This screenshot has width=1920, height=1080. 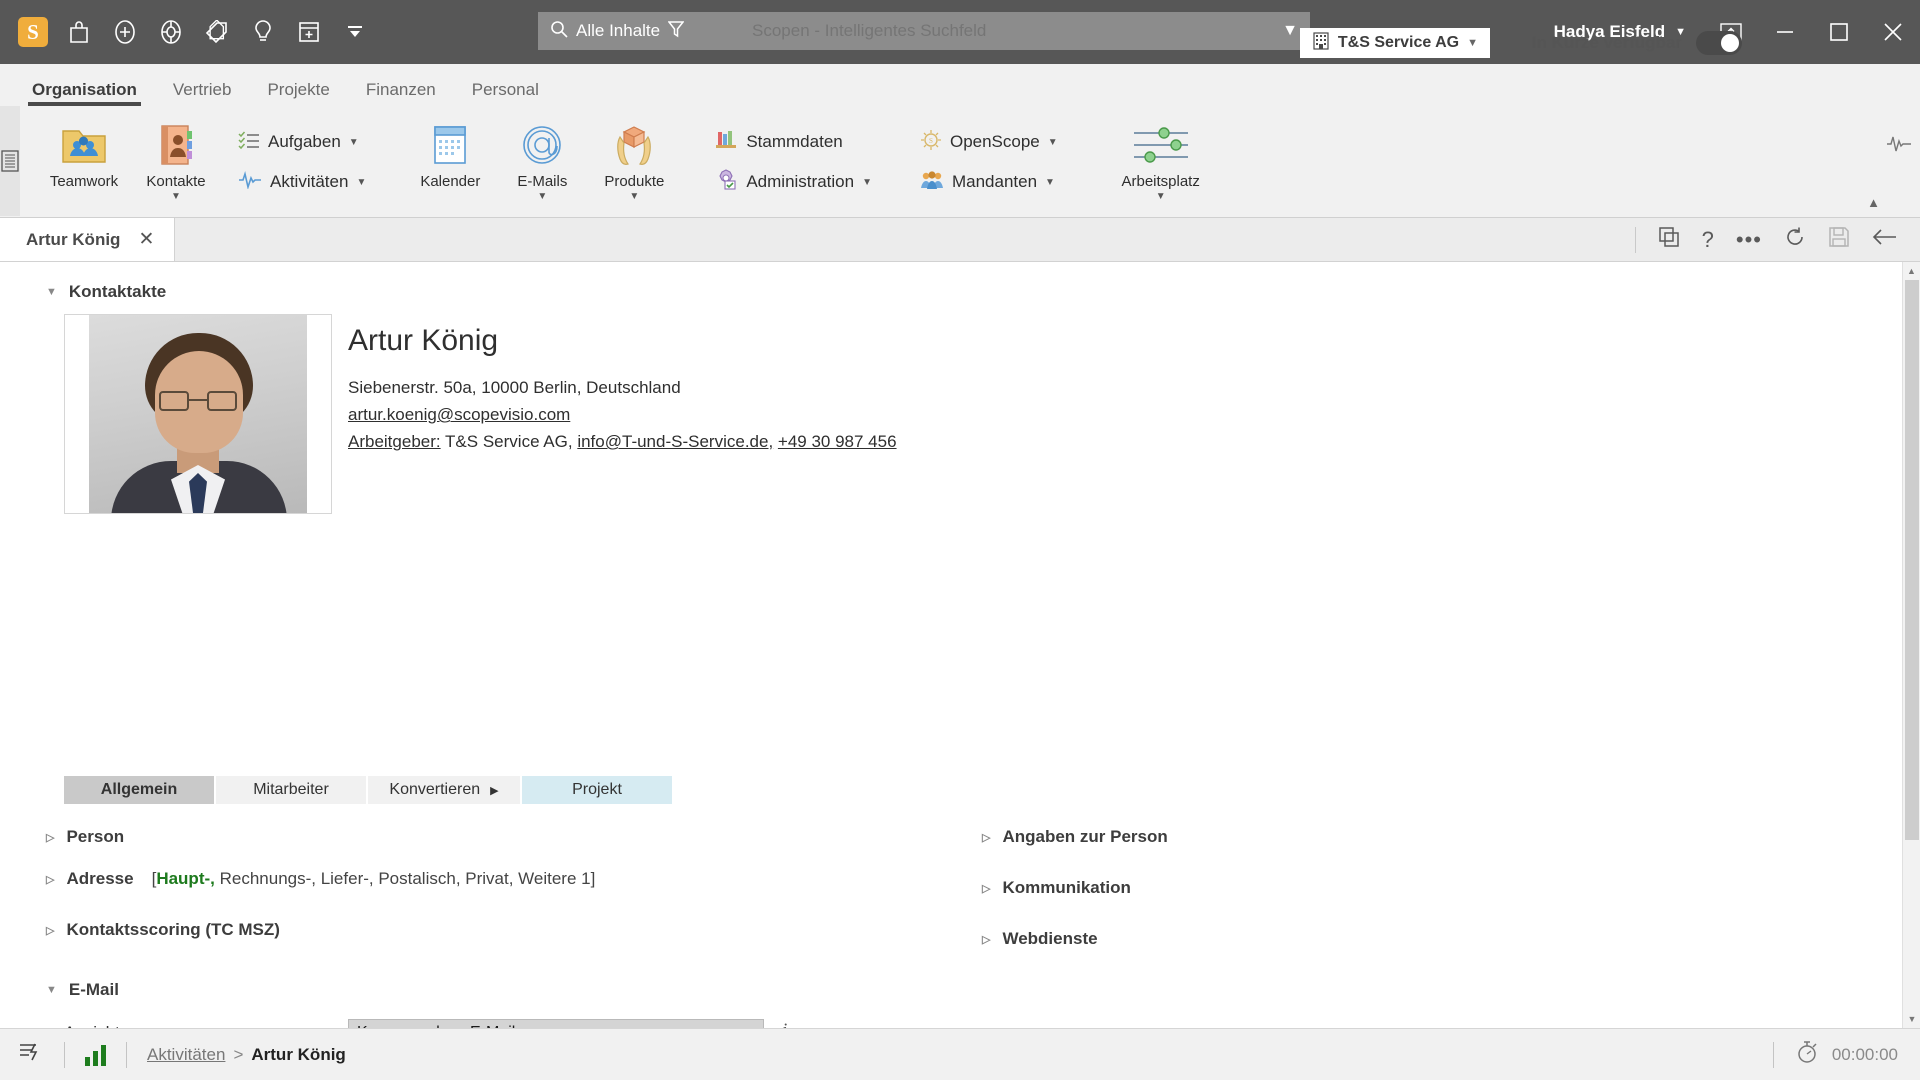 I want to click on back-arrow-icon, so click(x=1885, y=239).